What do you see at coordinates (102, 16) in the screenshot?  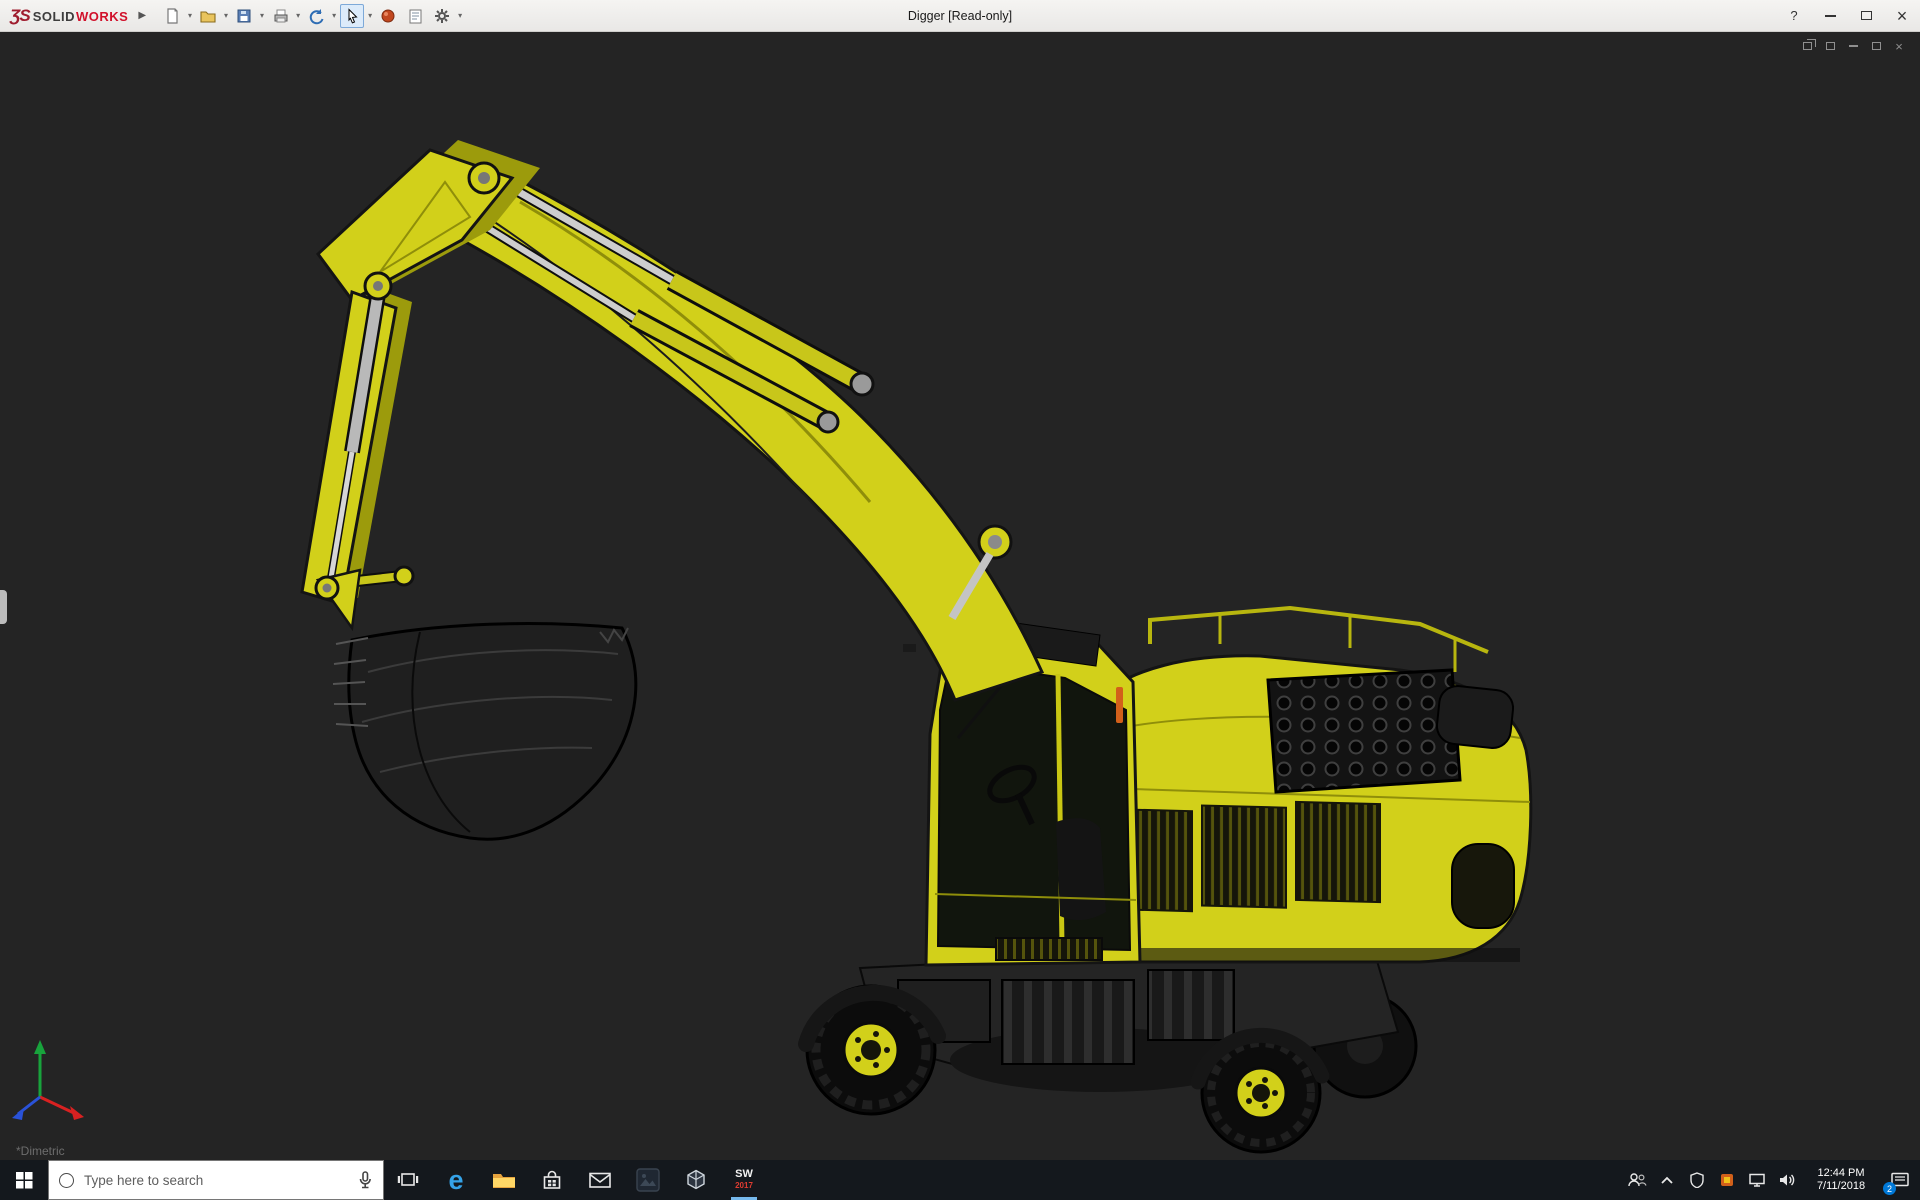 I see `brand-works: WORKS` at bounding box center [102, 16].